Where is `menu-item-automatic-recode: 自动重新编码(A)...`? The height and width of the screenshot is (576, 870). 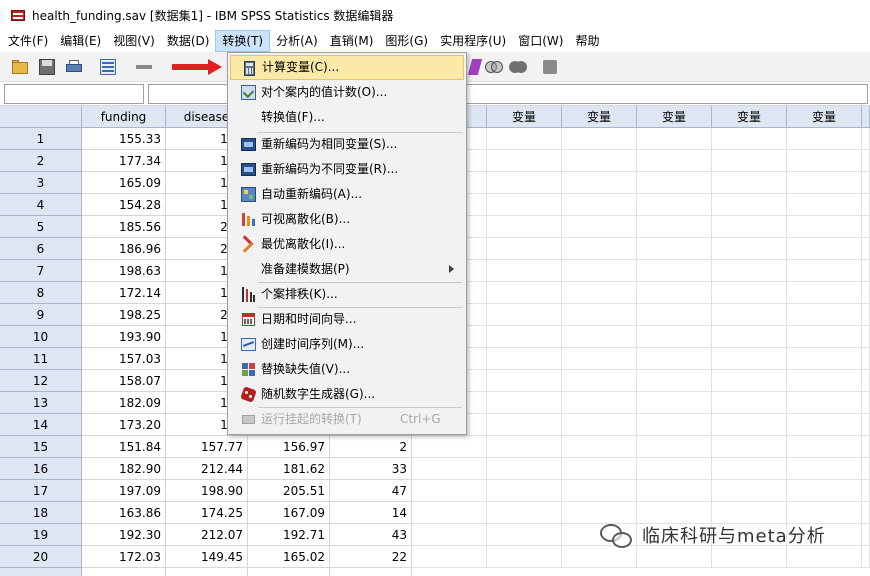 menu-item-automatic-recode: 自动重新编码(A)... is located at coordinates (347, 194).